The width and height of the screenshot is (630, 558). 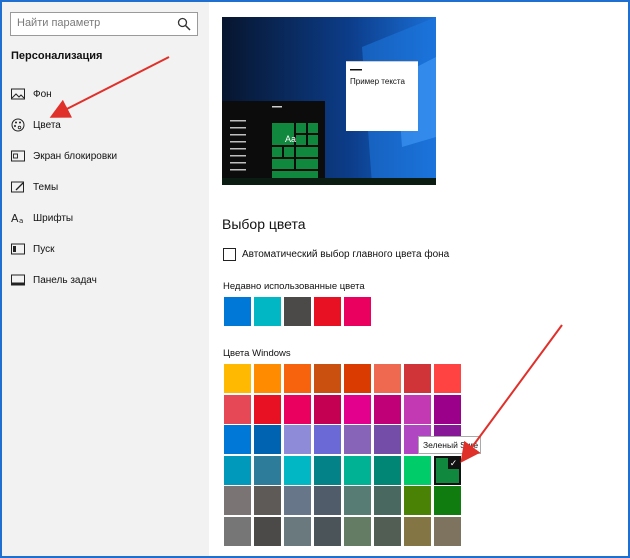 I want to click on taskbar-icon, so click(x=18, y=280).